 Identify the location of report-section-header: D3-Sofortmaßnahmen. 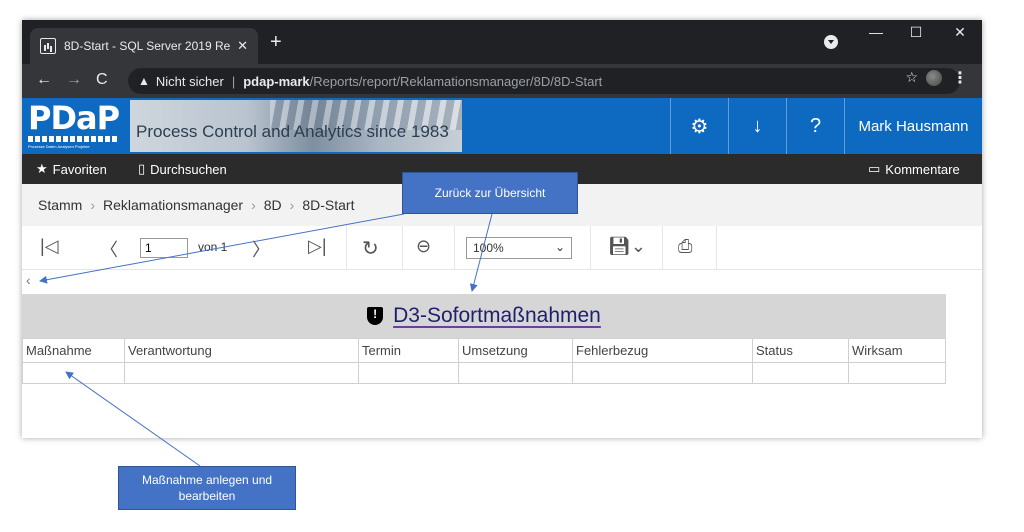
(484, 316).